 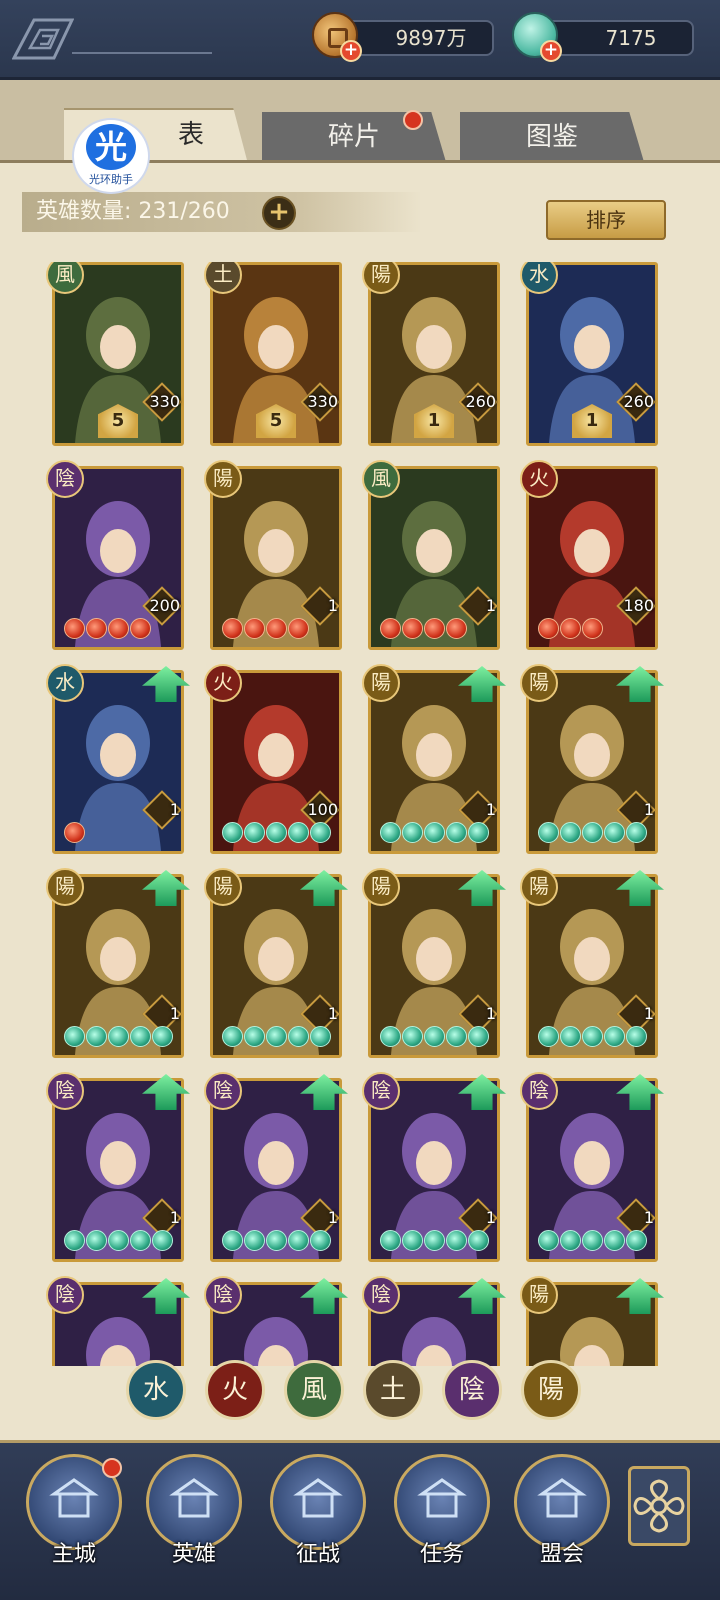 What do you see at coordinates (222, 212) in the screenshot?
I see `hero-count: 英雄数量: 231/260` at bounding box center [222, 212].